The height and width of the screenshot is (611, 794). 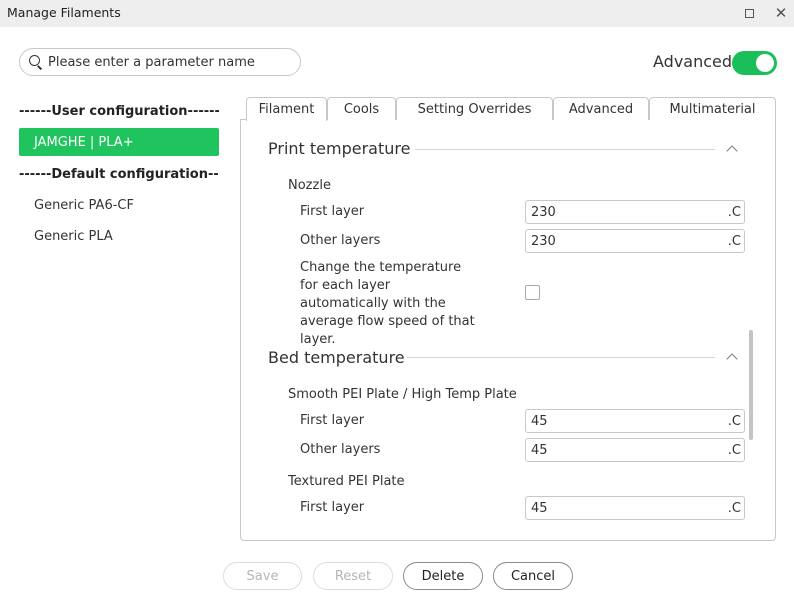 What do you see at coordinates (539, 508) in the screenshot?
I see `textured-first-layer-value: 45` at bounding box center [539, 508].